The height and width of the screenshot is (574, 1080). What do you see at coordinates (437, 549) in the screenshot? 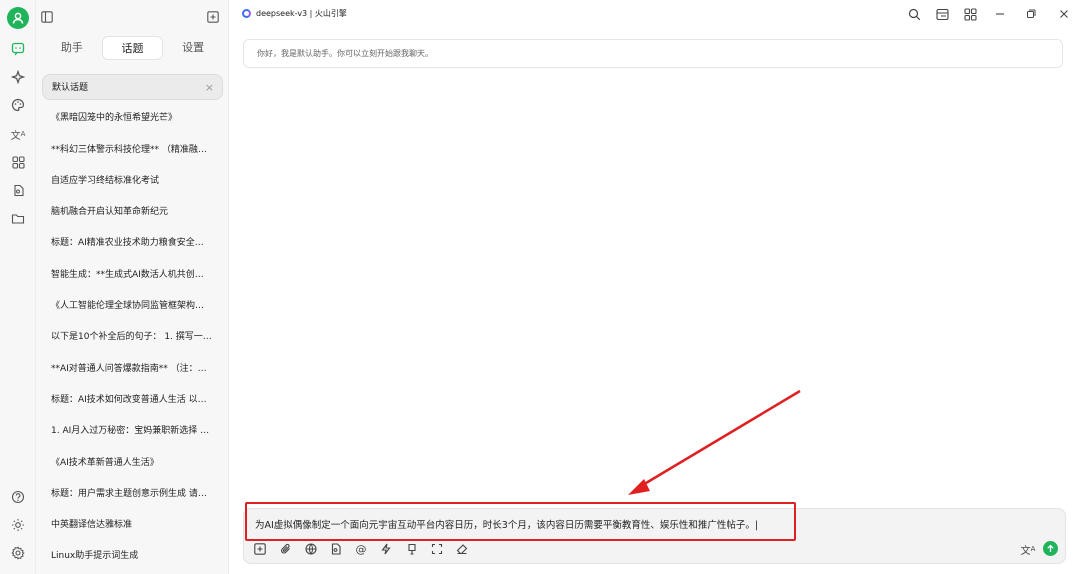
I see `expand-icon` at bounding box center [437, 549].